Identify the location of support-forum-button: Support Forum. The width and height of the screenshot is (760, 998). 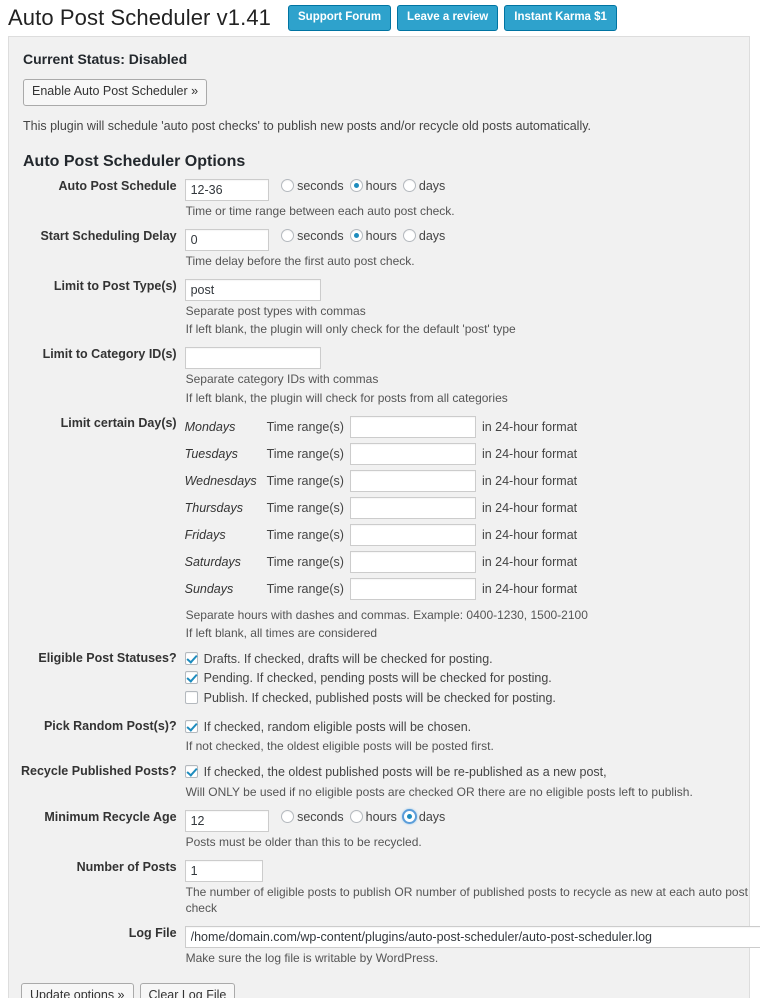
(340, 18).